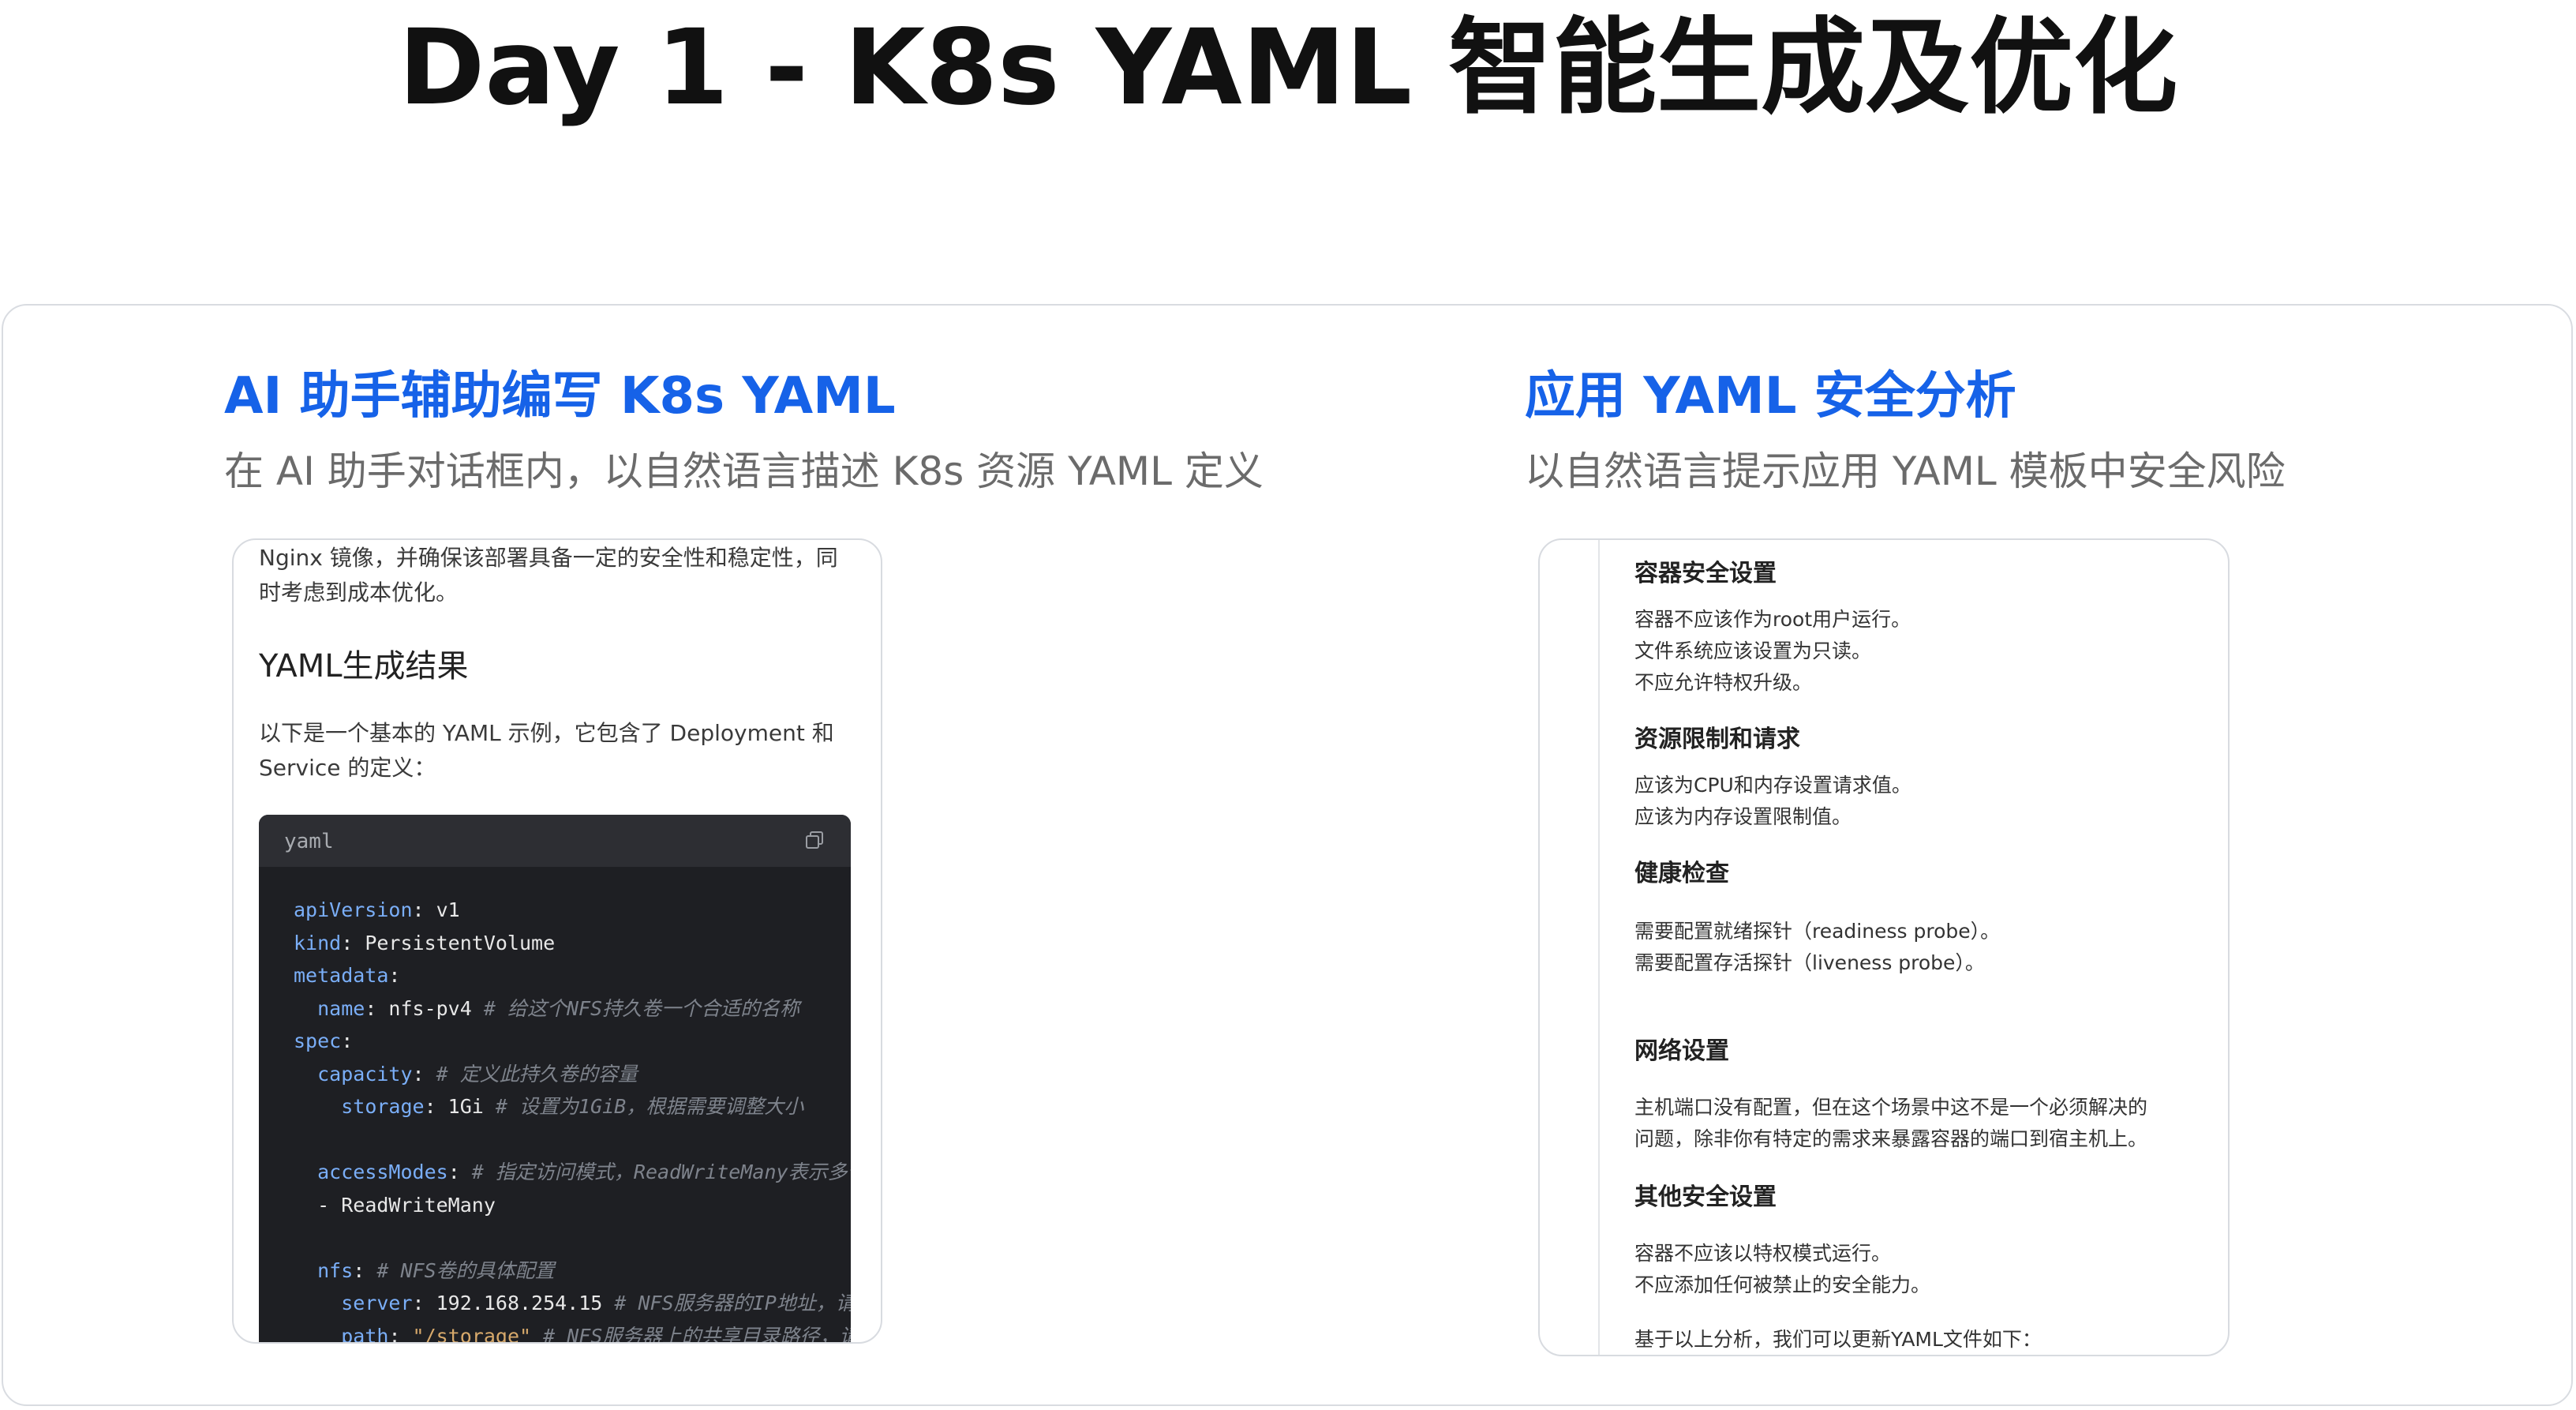 Image resolution: width=2576 pixels, height=1410 pixels. Describe the element at coordinates (1681, 1051) in the screenshot. I see `section-title: 网络设置` at that location.